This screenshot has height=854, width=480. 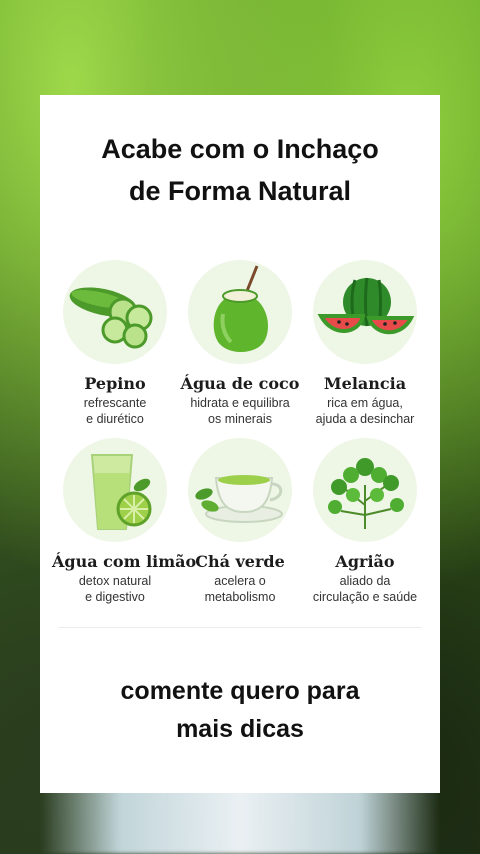 What do you see at coordinates (240, 627) in the screenshot?
I see `divider` at bounding box center [240, 627].